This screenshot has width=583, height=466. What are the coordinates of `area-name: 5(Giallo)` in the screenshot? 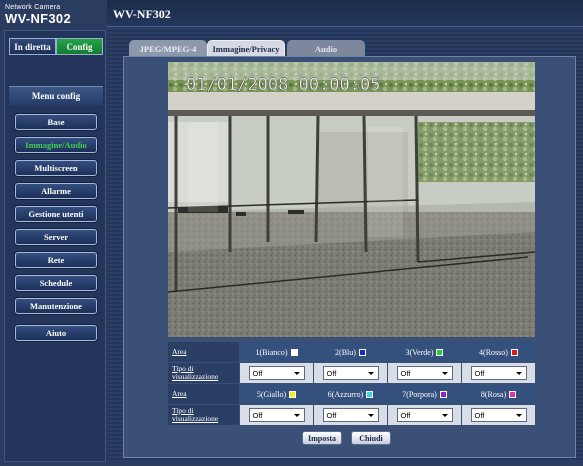 It's located at (271, 394).